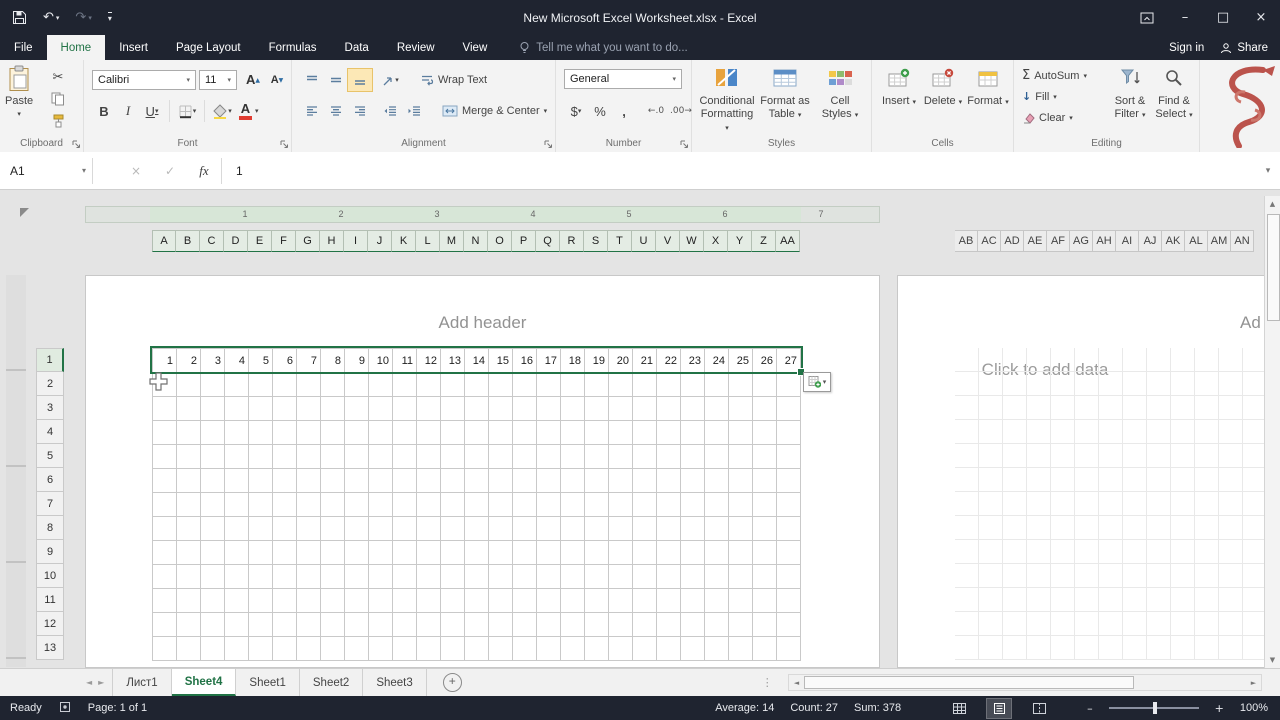 This screenshot has height=720, width=1280. What do you see at coordinates (1174, 92) in the screenshot?
I see `find-select-button: Find & Select ▾` at bounding box center [1174, 92].